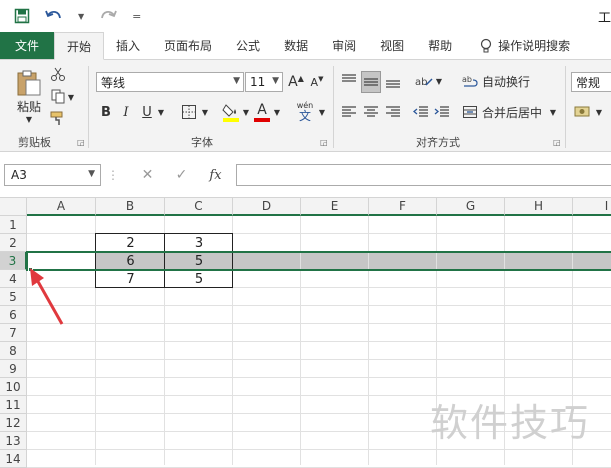 This screenshot has height=468, width=611. What do you see at coordinates (29, 83) in the screenshot?
I see `paste-icon` at bounding box center [29, 83].